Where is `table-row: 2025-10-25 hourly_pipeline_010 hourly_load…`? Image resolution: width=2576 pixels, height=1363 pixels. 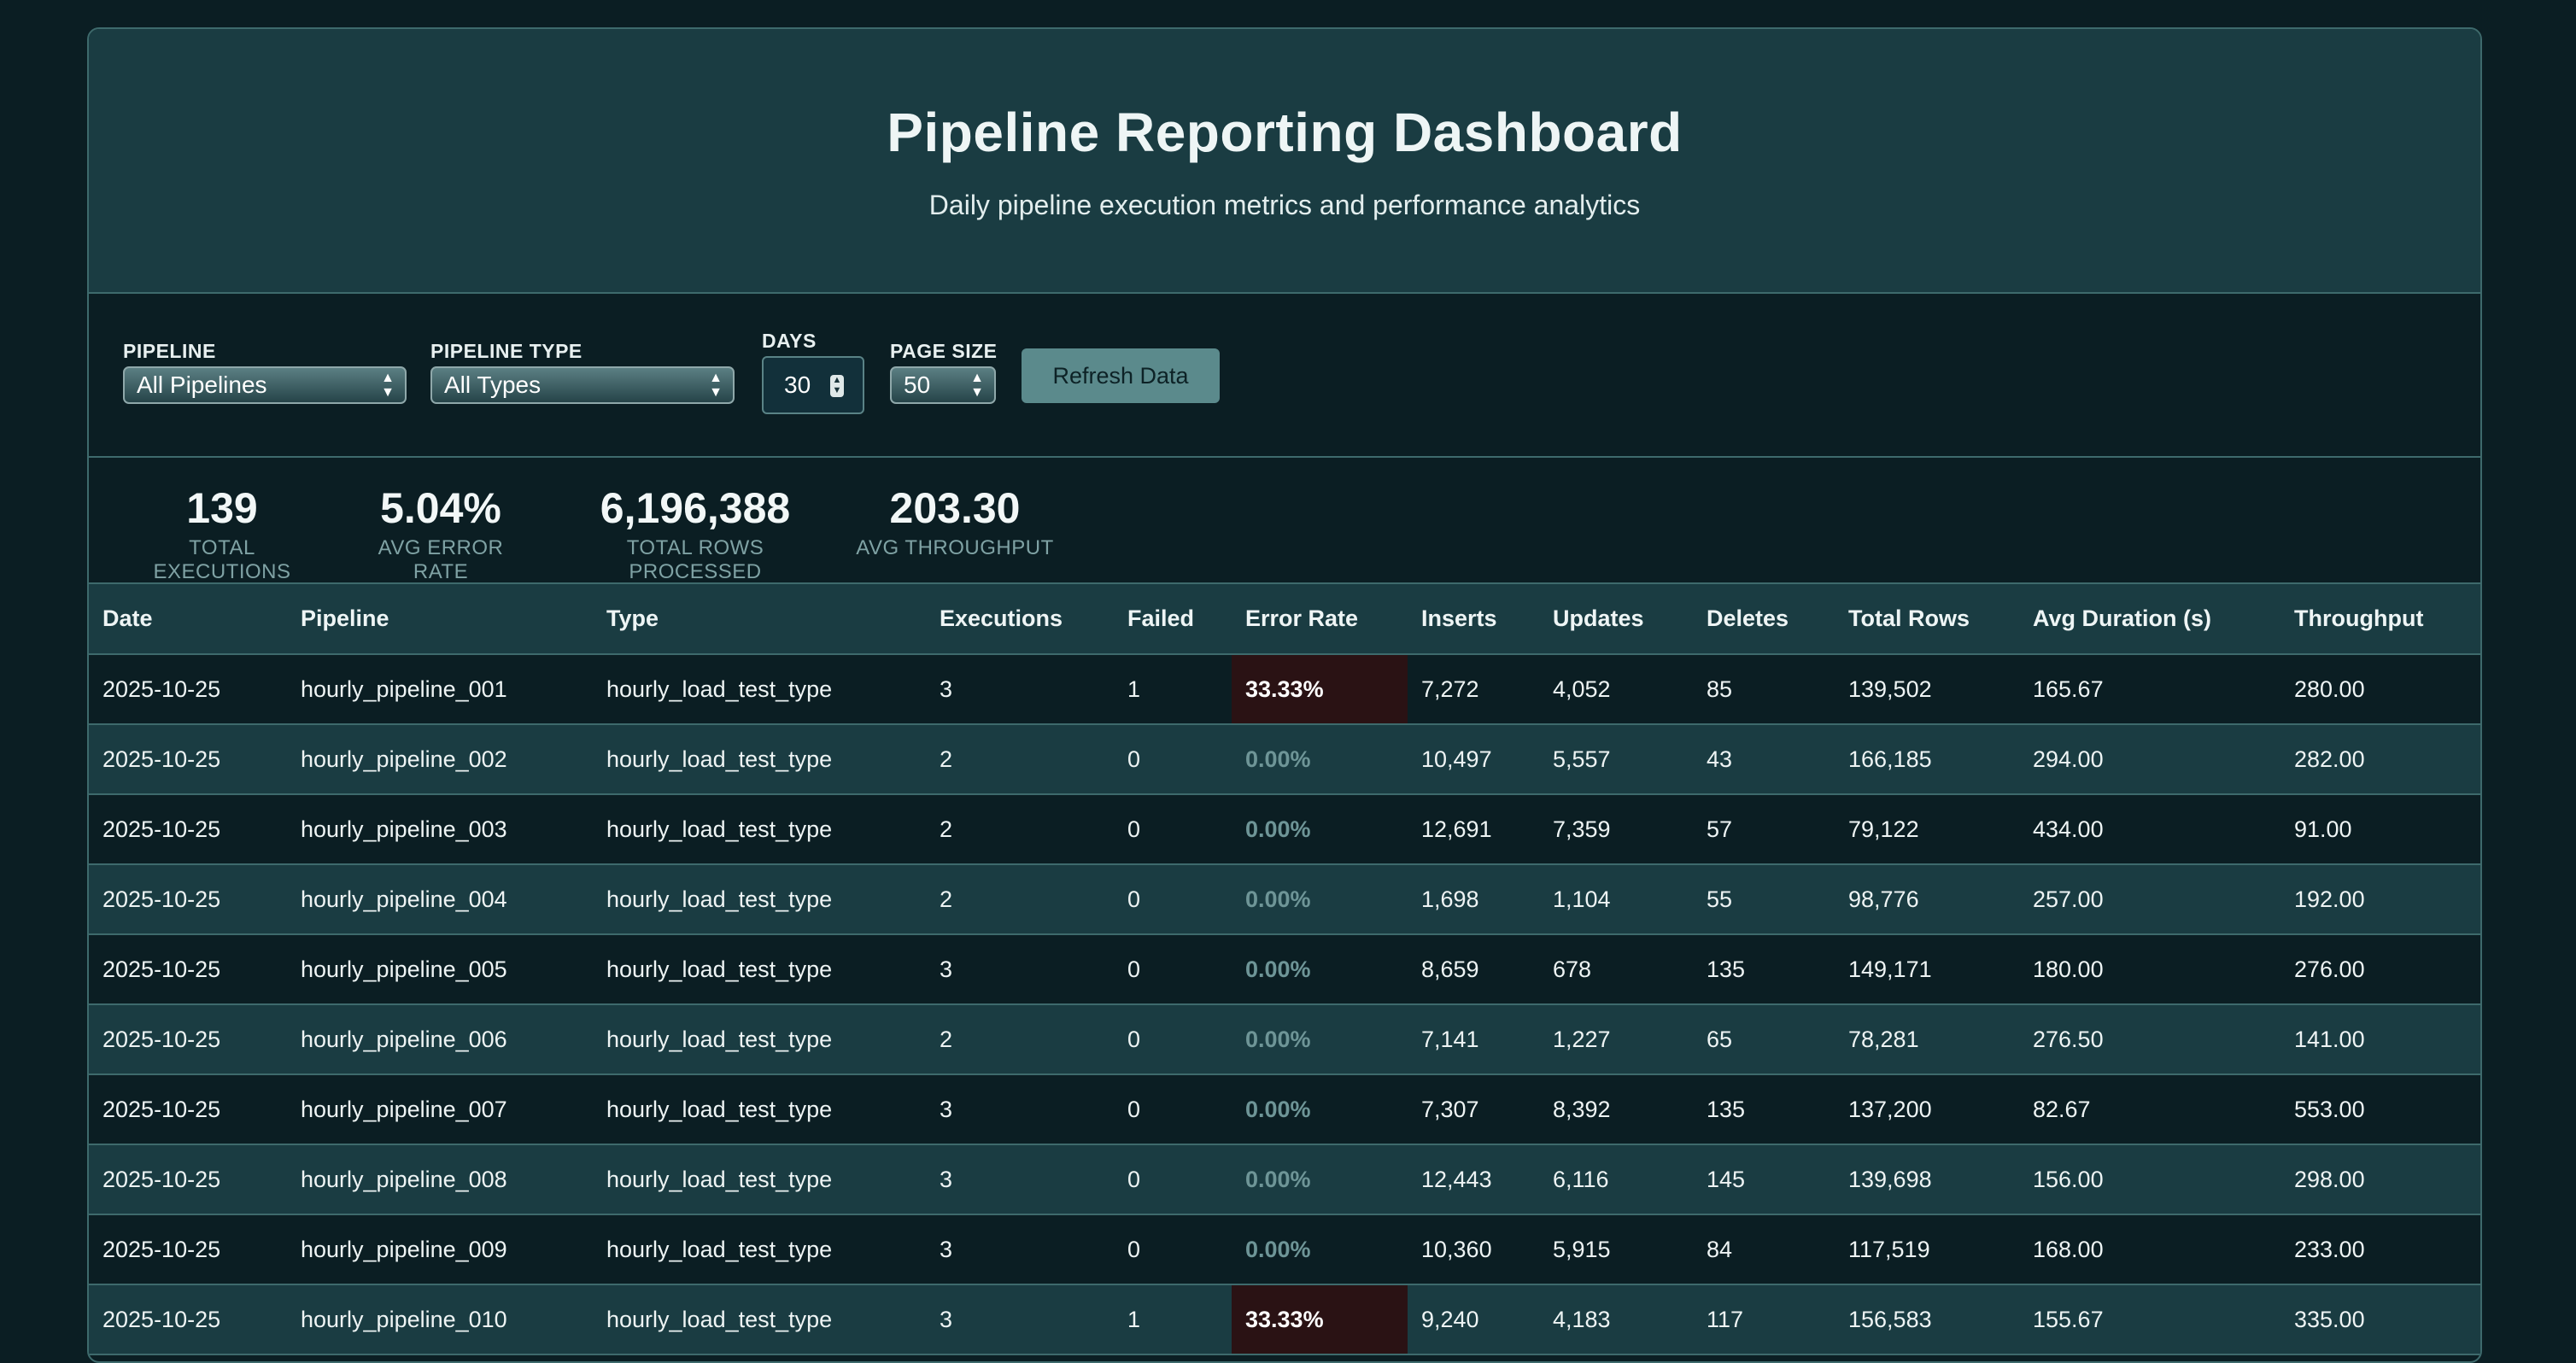 table-row: 2025-10-25 hourly_pipeline_010 hourly_load… is located at coordinates (1284, 1319).